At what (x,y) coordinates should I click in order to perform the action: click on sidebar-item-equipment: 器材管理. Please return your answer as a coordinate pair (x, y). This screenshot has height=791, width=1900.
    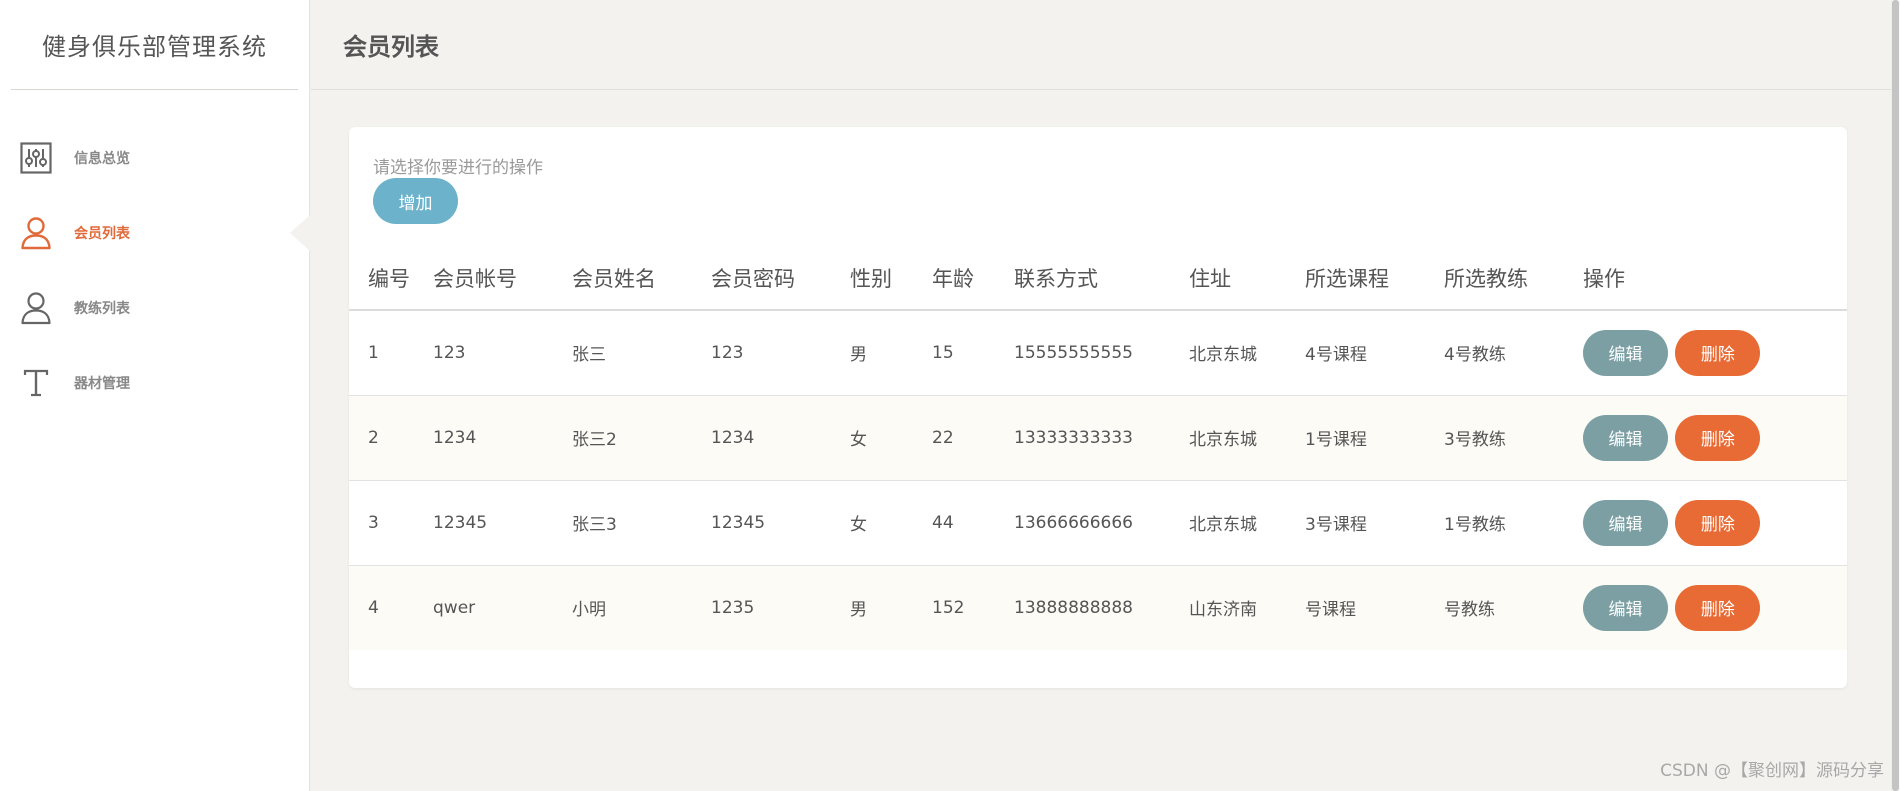
    Looking at the image, I should click on (154, 382).